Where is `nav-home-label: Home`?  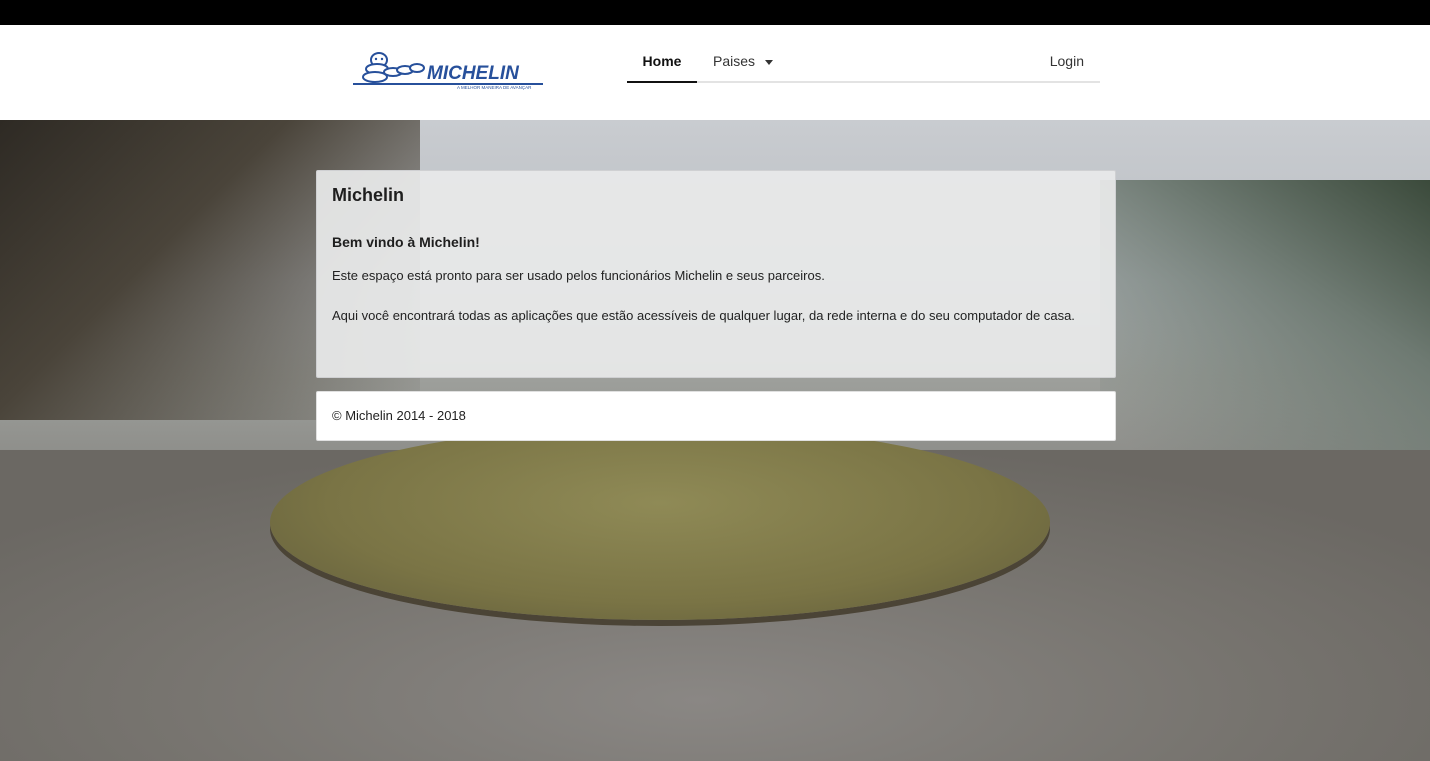
nav-home-label: Home is located at coordinates (662, 61).